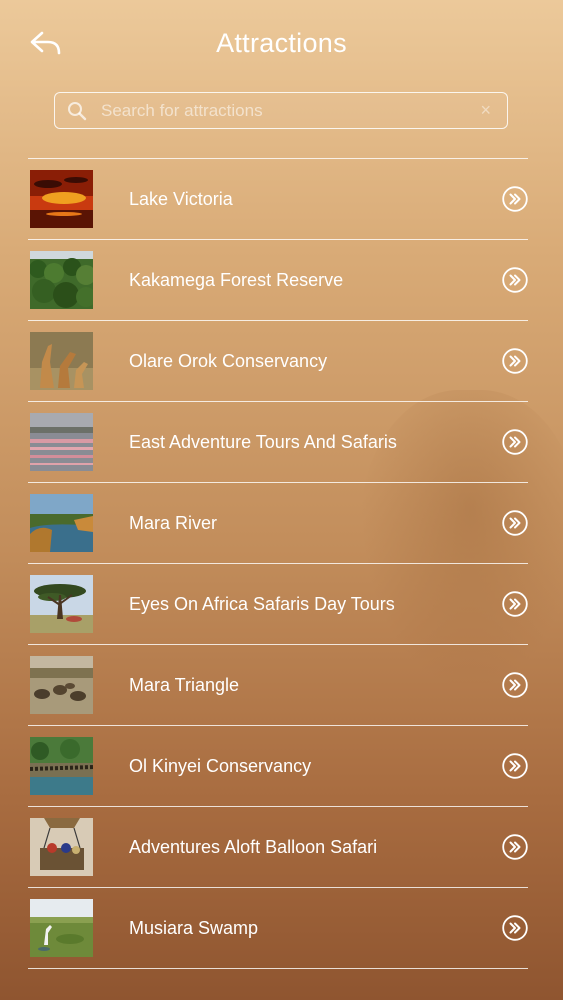 This screenshot has height=1000, width=563. I want to click on page-title: Attractions, so click(281, 43).